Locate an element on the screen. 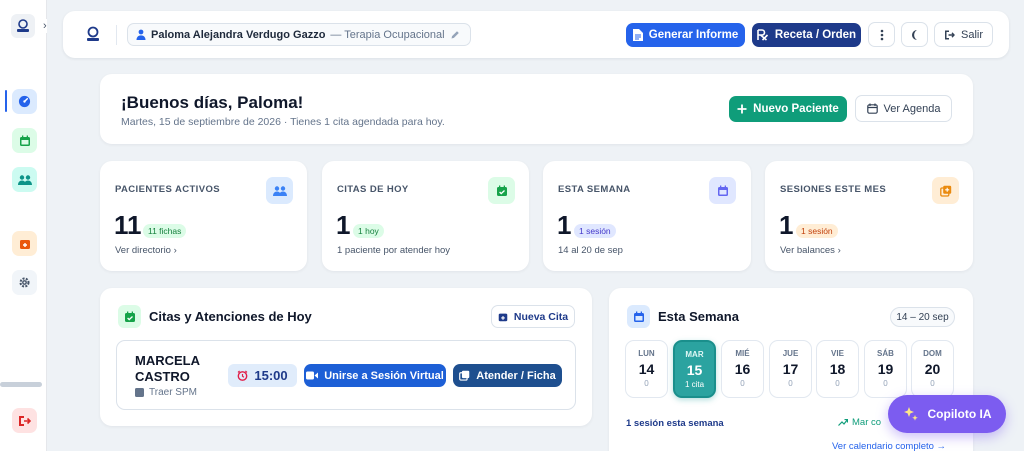 Image resolution: width=1024 pixels, height=451 pixels. stat-label: CITAS DE HOY is located at coordinates (373, 189).